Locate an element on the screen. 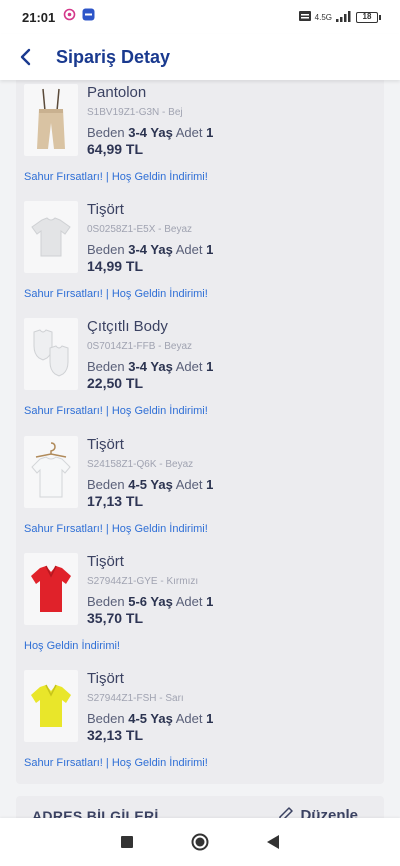 This screenshot has width=400, height=866. recent-apps-button is located at coordinates (127, 842).